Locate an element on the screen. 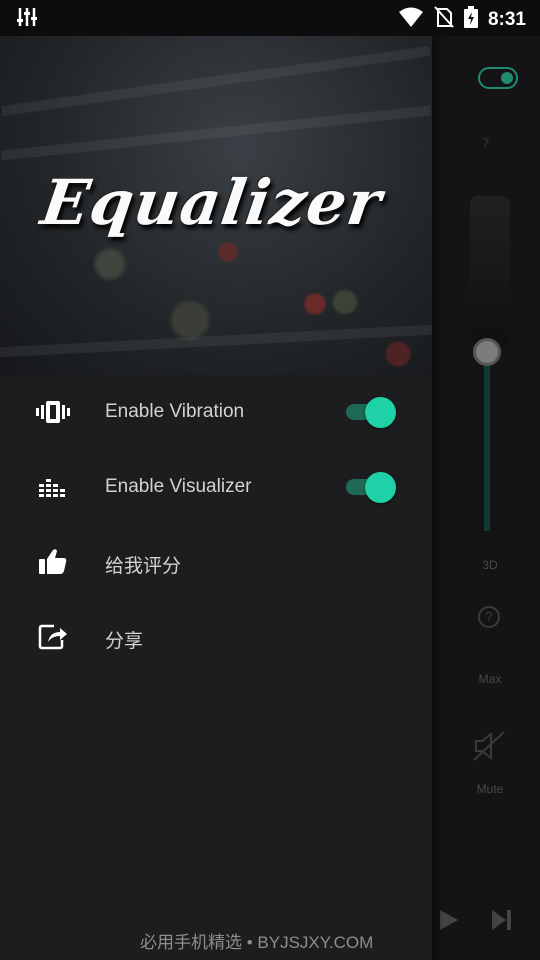  play-icon is located at coordinates (449, 922).